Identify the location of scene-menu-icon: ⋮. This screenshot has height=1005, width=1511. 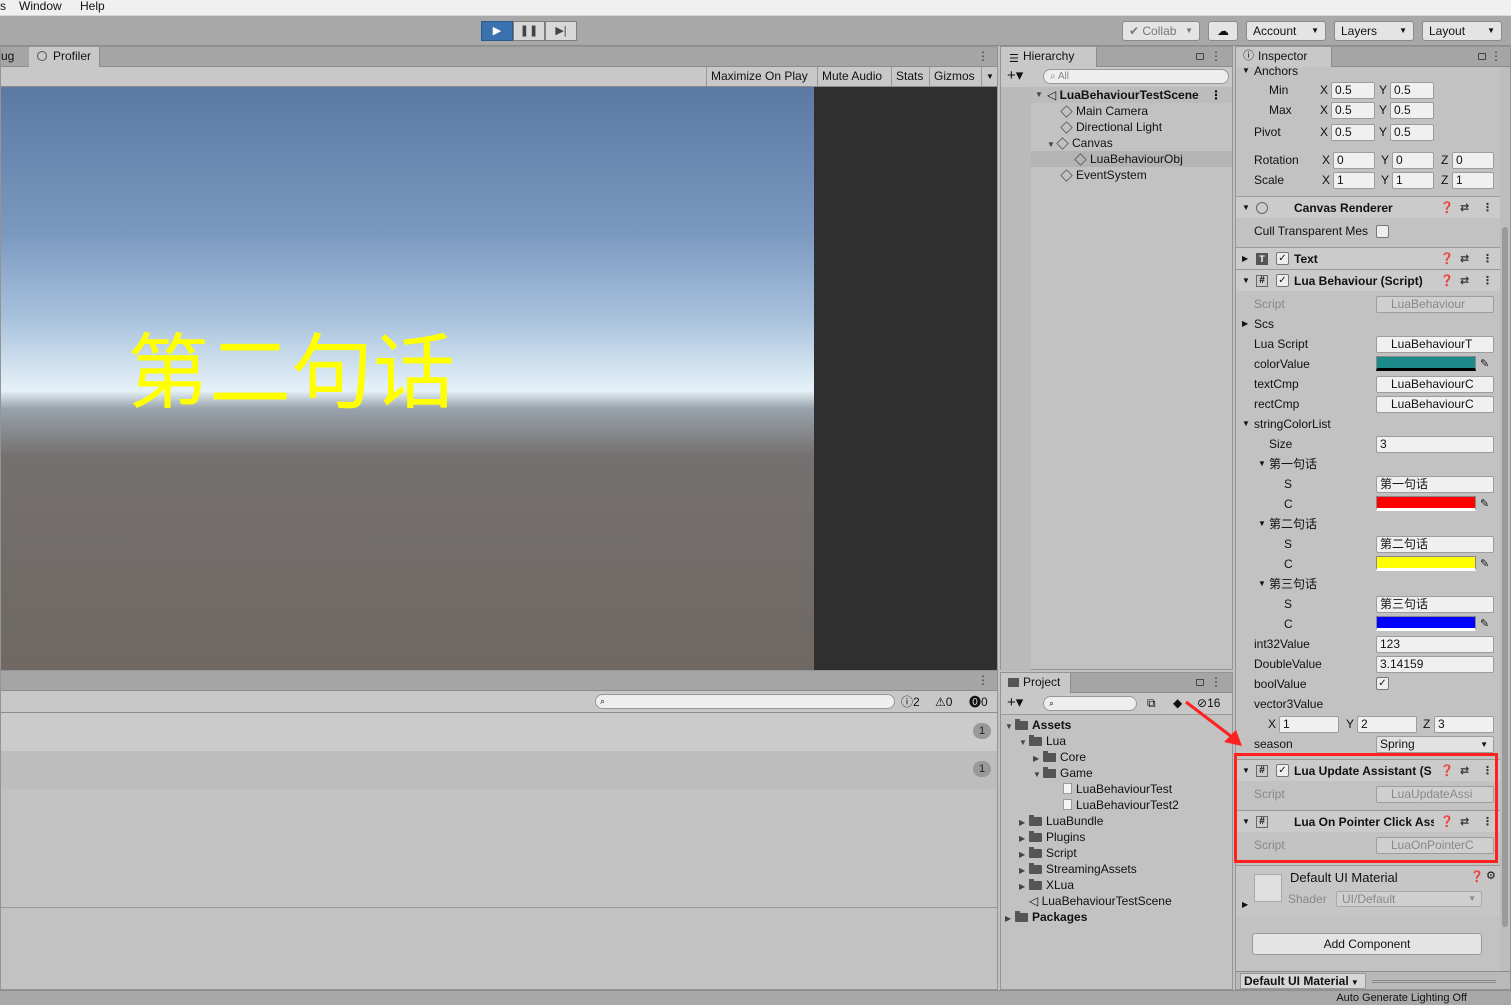
(1216, 95).